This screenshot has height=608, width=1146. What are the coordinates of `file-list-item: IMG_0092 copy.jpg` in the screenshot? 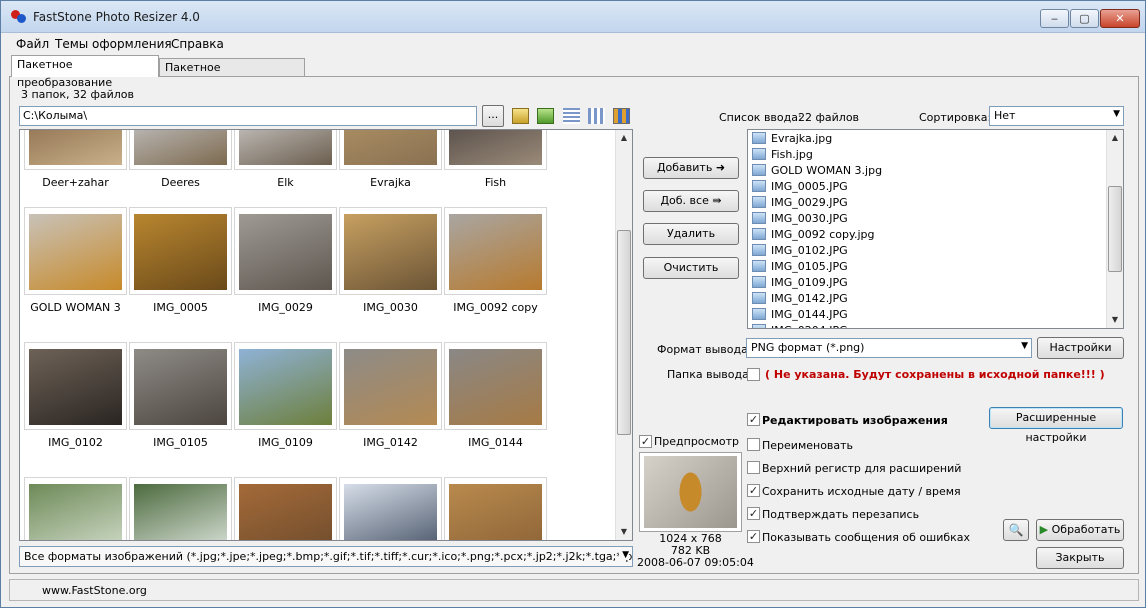 It's located at (813, 235).